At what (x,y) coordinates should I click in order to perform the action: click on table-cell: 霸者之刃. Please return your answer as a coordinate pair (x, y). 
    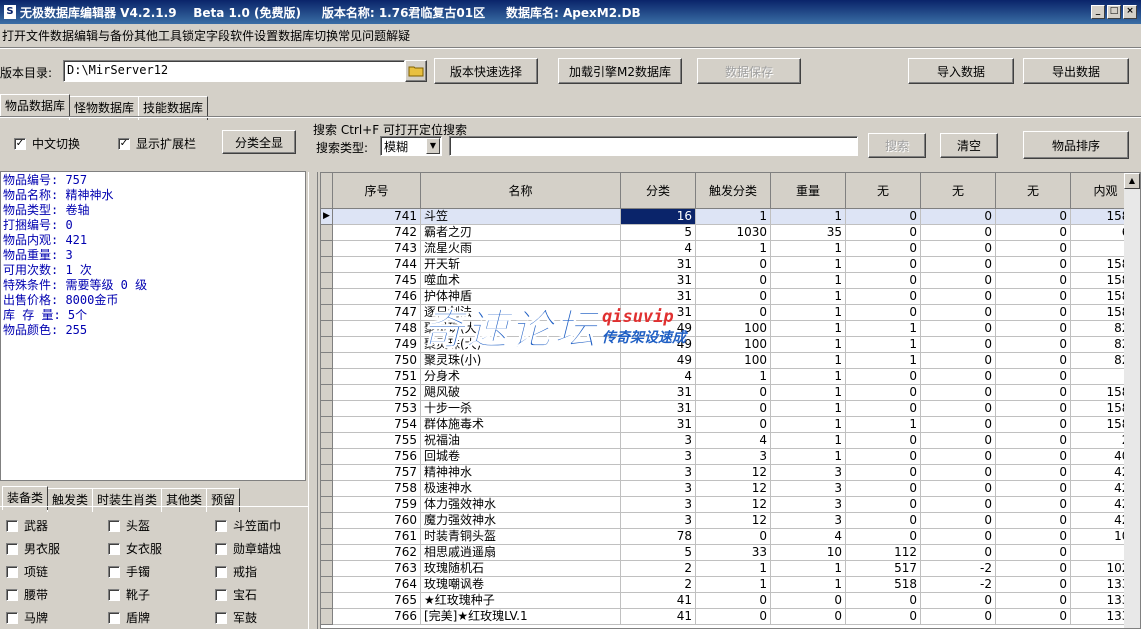
    Looking at the image, I should click on (521, 233).